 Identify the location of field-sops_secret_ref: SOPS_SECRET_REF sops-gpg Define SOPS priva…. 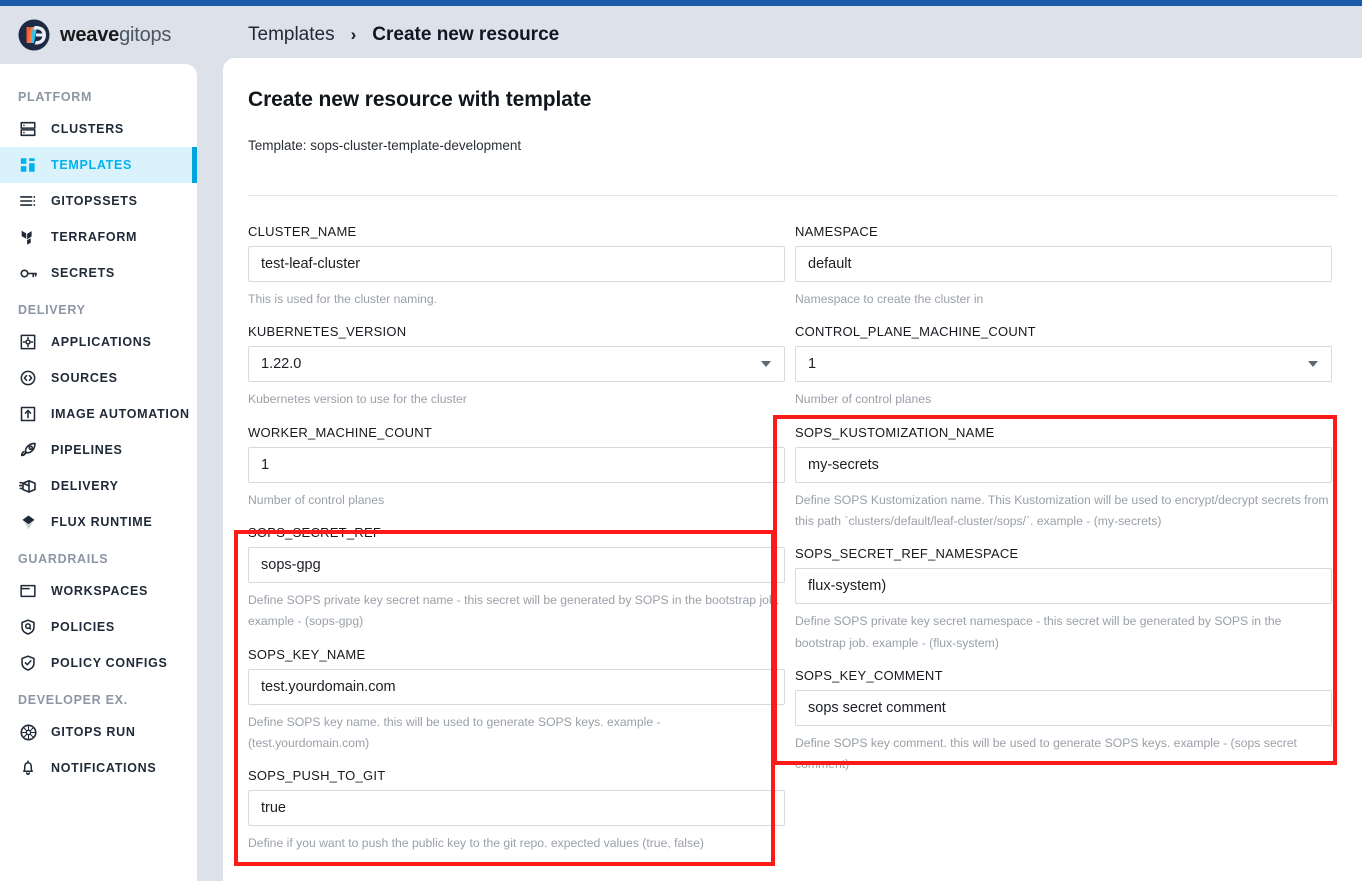
(516, 572).